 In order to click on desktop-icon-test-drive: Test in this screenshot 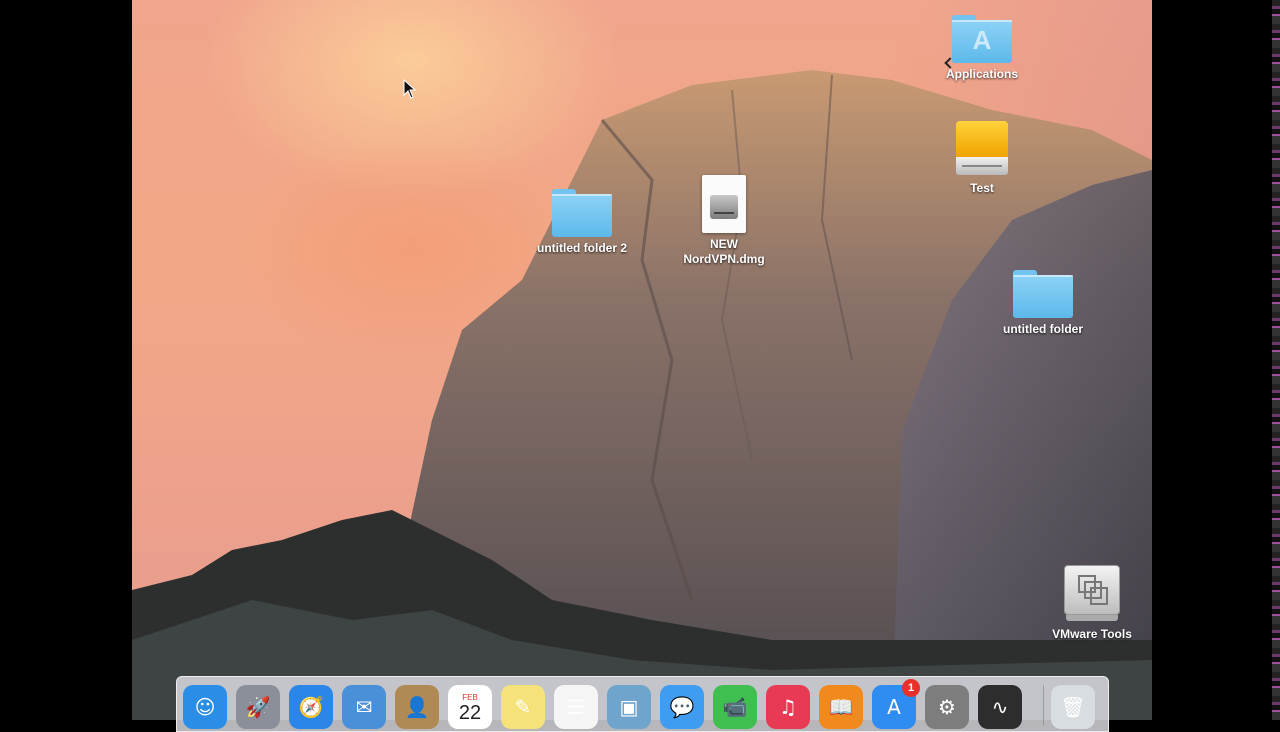, I will do `click(982, 158)`.